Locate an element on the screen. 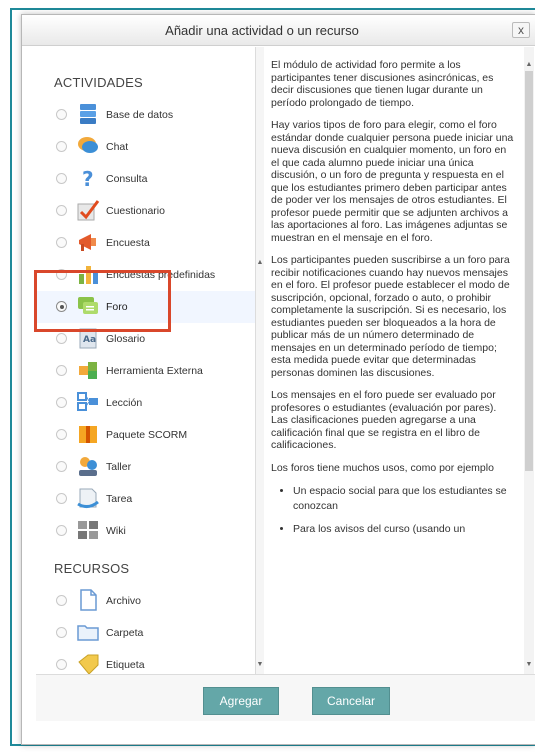  option-label: Glosario is located at coordinates (126, 339).